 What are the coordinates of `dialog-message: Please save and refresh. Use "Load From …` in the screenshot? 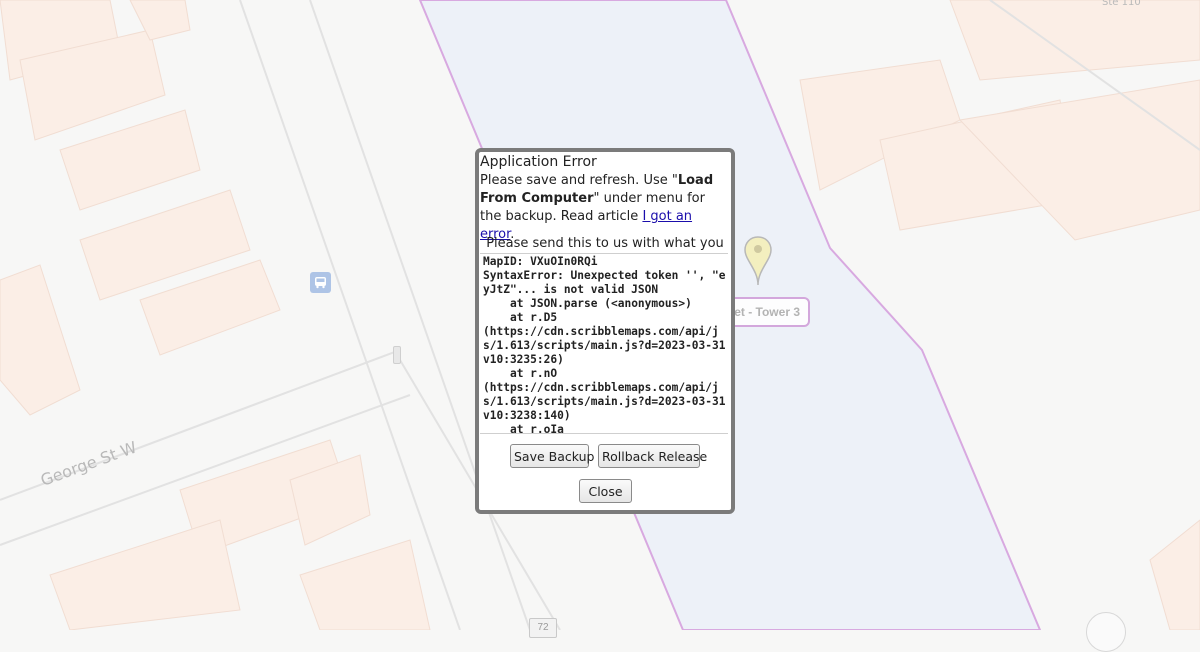 It's located at (604, 208).